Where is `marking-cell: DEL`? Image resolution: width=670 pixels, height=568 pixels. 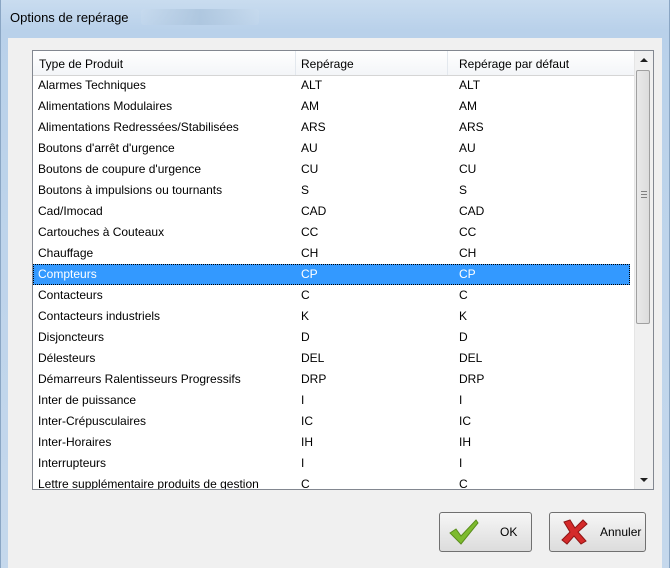 marking-cell: DEL is located at coordinates (313, 358).